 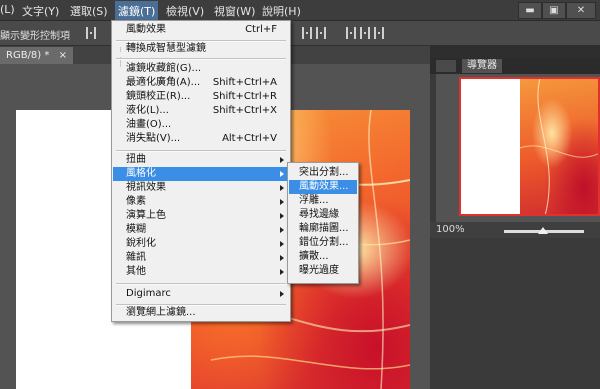 I want to click on menu-item-convert-smart-filter: 轉換成智慧型濾鏡, so click(x=201, y=49).